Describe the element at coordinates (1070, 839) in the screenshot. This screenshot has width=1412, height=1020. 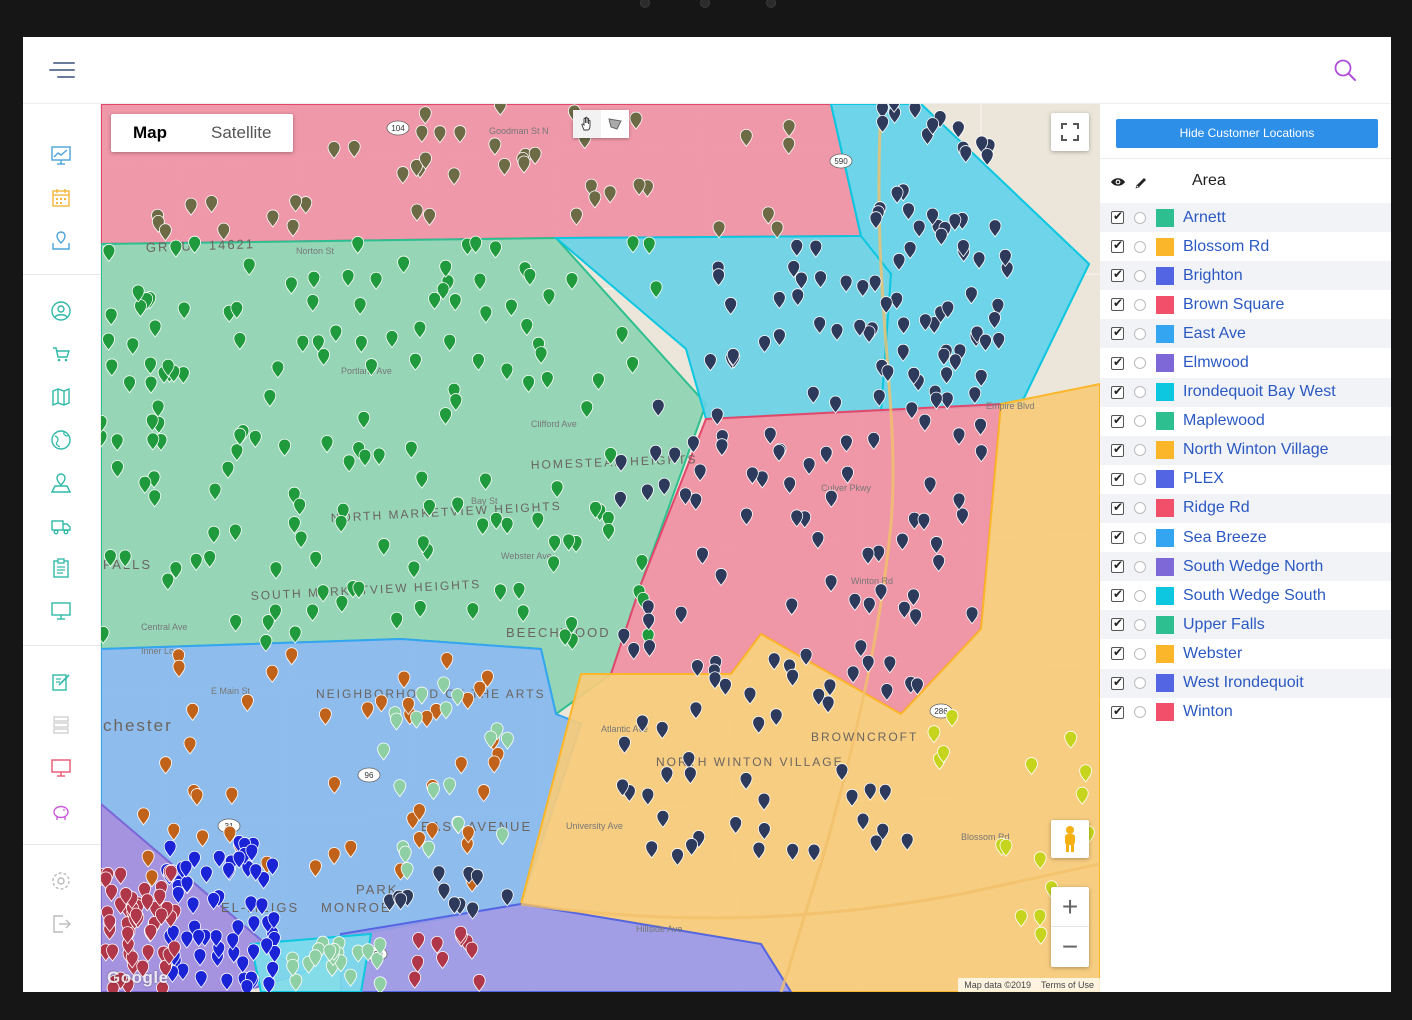
I see `street-view-pegman-icon` at that location.